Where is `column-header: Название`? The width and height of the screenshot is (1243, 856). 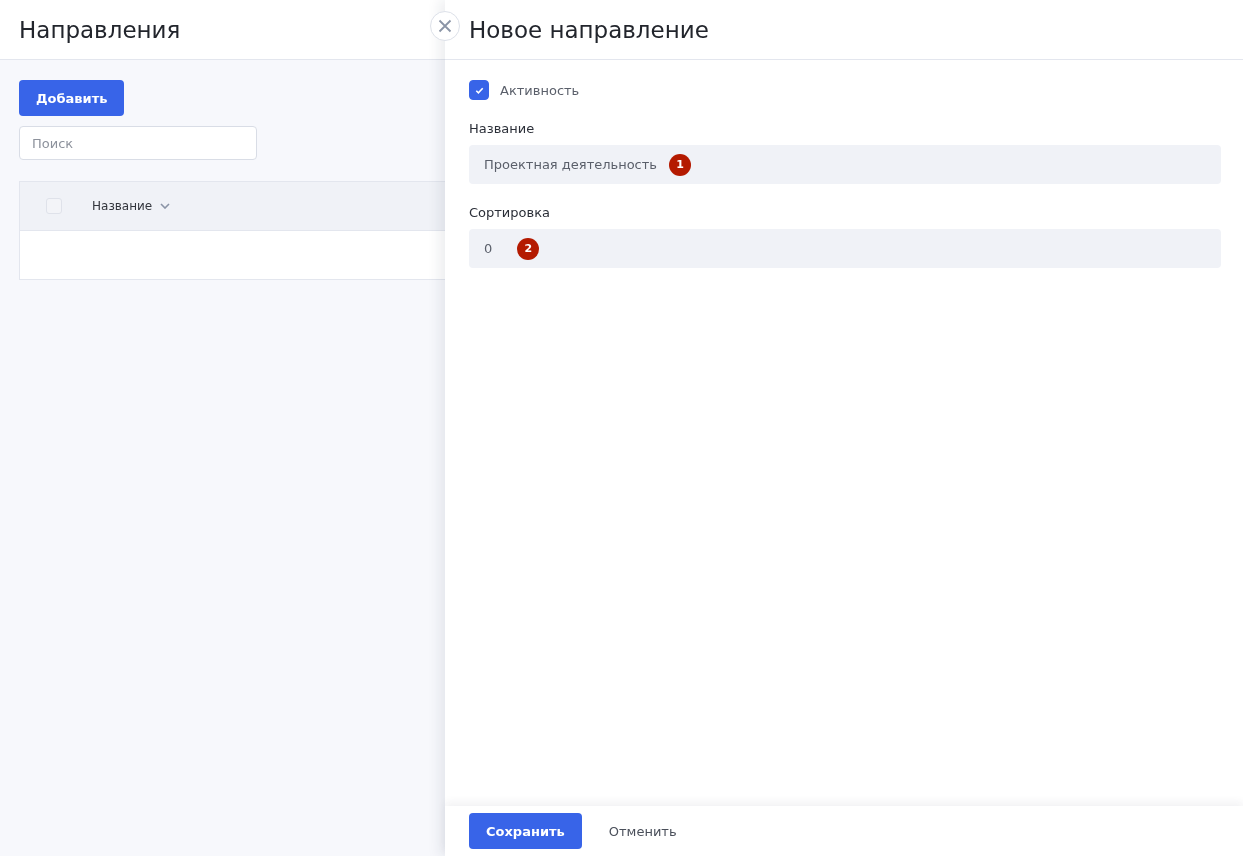 column-header: Название is located at coordinates (131, 206).